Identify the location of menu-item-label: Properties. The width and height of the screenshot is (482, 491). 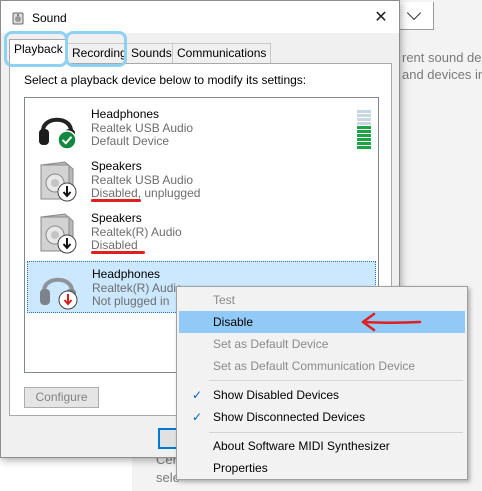
(240, 468).